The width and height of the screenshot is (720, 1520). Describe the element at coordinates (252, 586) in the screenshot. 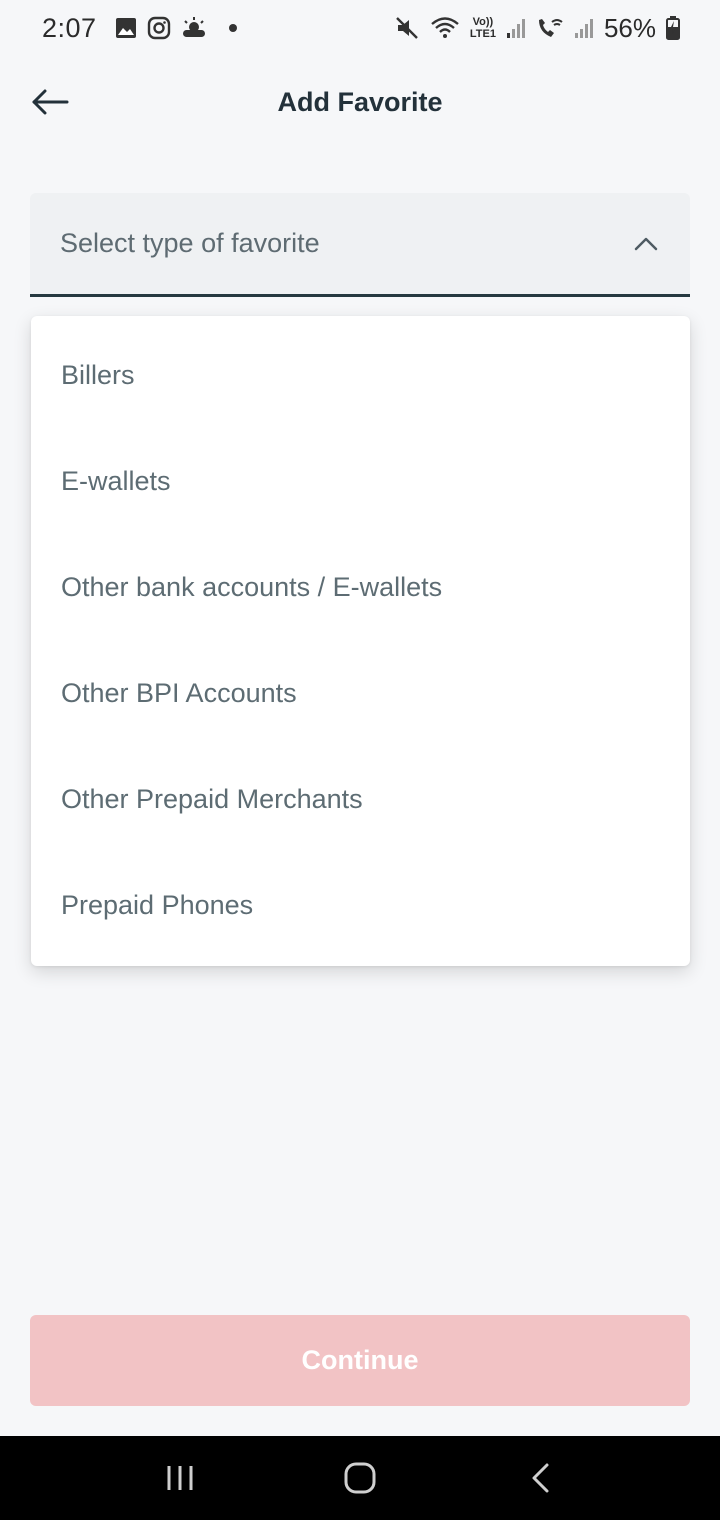

I see `menu-item-label: Other bank accounts / E-wallets` at that location.